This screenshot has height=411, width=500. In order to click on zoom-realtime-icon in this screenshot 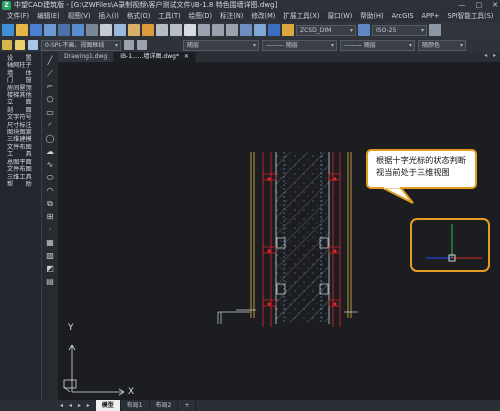, I will do `click(204, 30)`.